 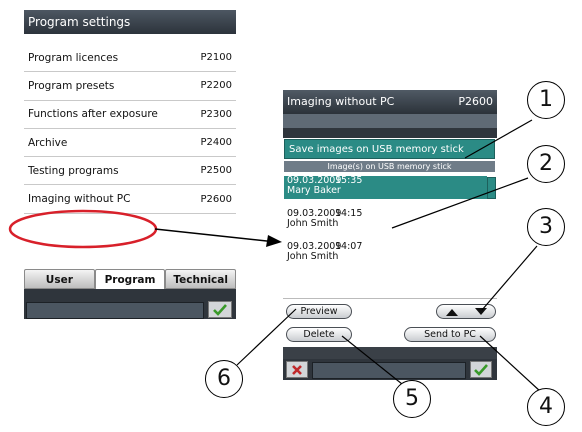 I want to click on callout-1: 1, so click(x=546, y=100).